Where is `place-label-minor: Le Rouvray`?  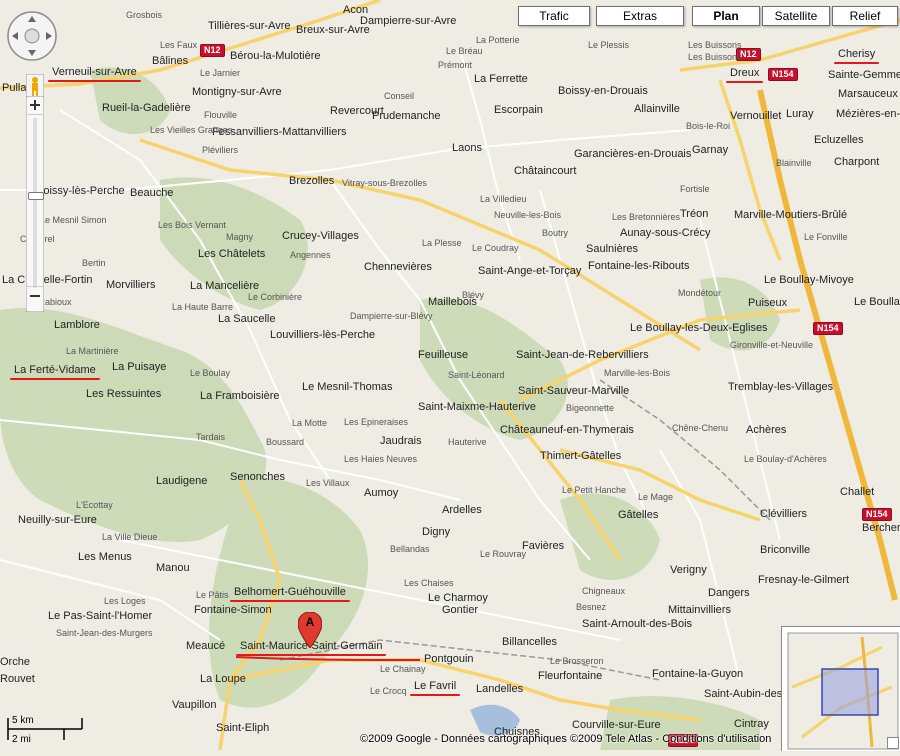
place-label-minor: Le Rouvray is located at coordinates (503, 554).